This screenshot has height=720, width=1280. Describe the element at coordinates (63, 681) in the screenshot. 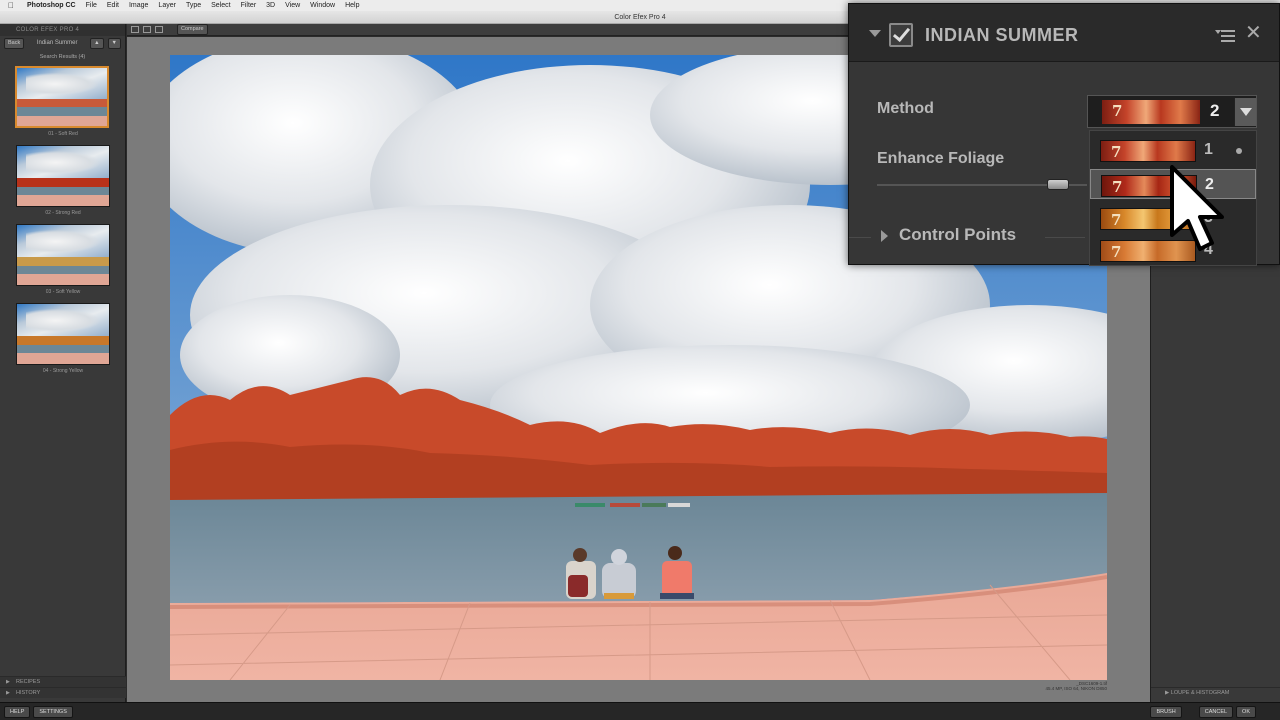

I see `recipes-section: ▶ RECIPES` at that location.